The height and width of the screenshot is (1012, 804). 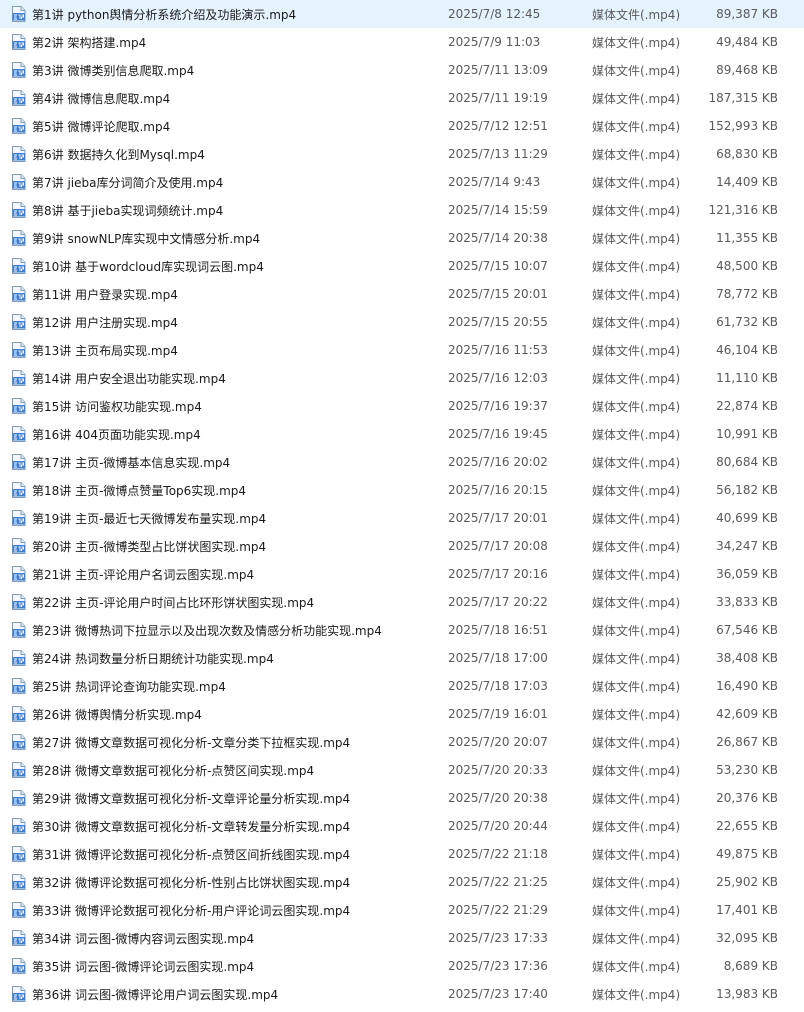 What do you see at coordinates (743, 98) in the screenshot?
I see `file-size: 187,315 KB` at bounding box center [743, 98].